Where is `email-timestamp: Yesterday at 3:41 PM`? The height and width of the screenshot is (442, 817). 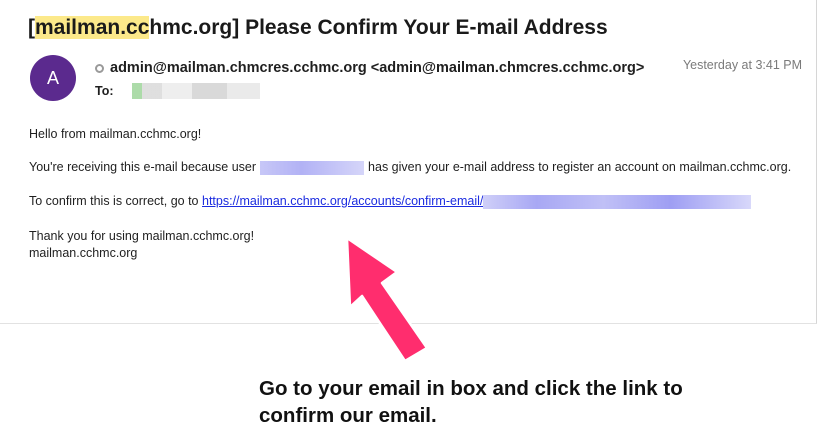 email-timestamp: Yesterday at 3:41 PM is located at coordinates (742, 65).